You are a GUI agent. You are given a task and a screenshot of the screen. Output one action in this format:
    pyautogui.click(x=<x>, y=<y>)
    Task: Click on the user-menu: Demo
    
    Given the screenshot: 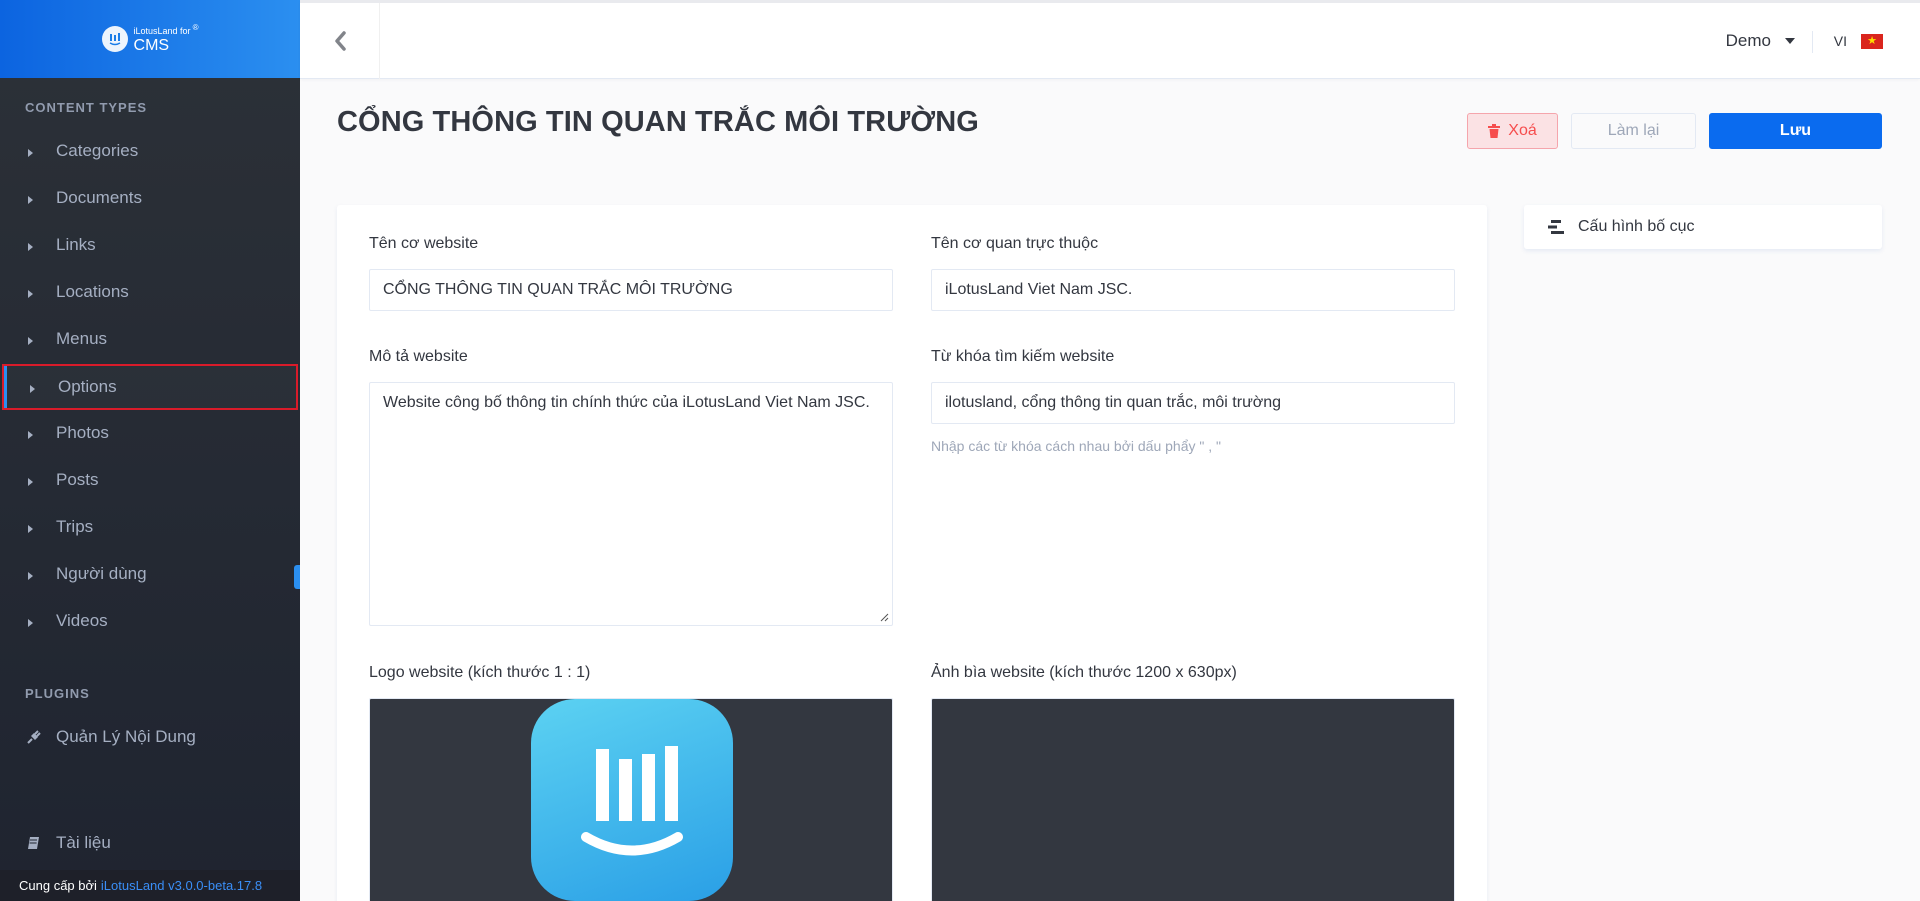 What is the action you would take?
    pyautogui.click(x=1760, y=41)
    